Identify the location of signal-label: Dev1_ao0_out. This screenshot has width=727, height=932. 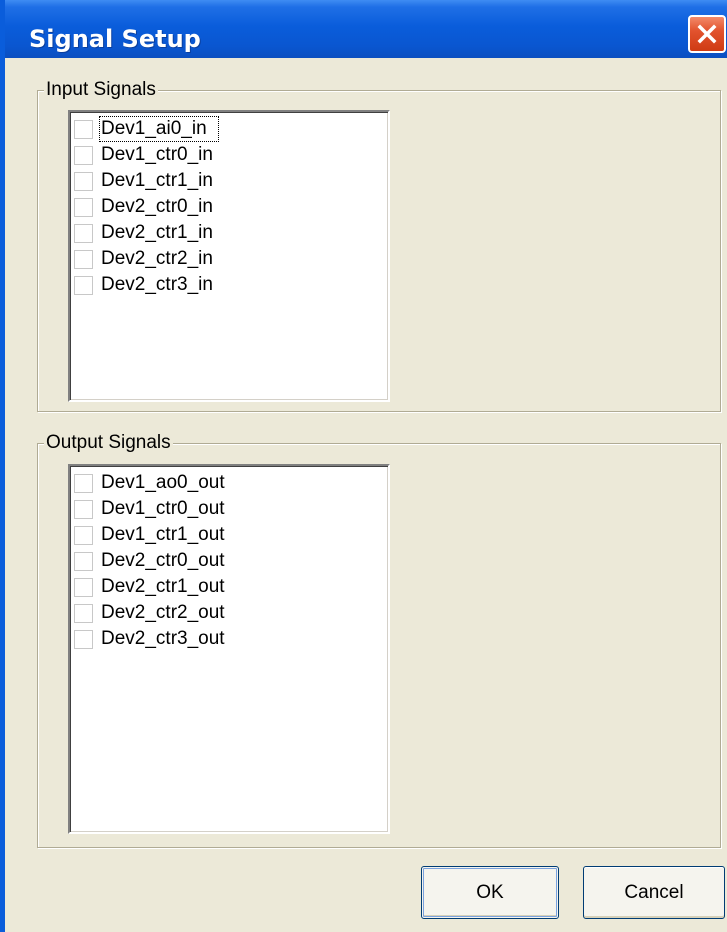
(163, 482).